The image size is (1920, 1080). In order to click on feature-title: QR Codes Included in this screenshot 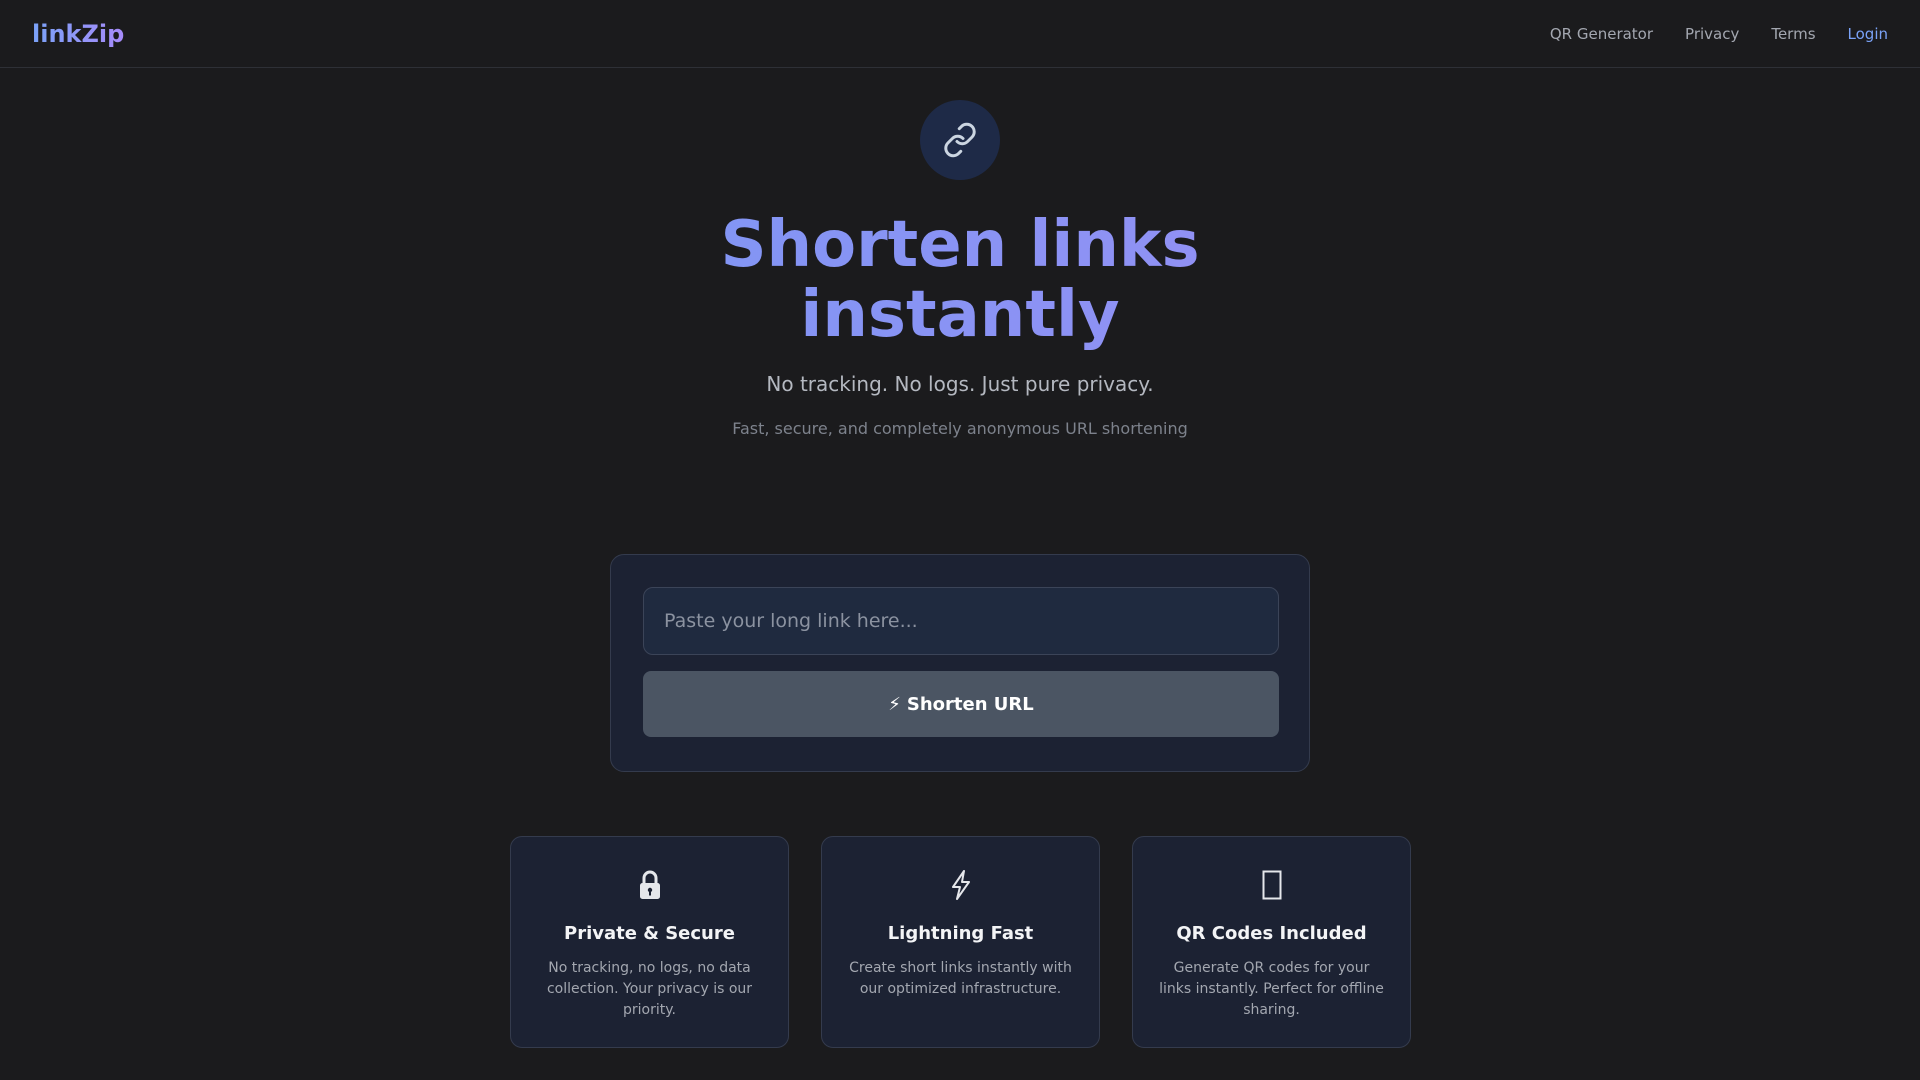, I will do `click(1271, 933)`.